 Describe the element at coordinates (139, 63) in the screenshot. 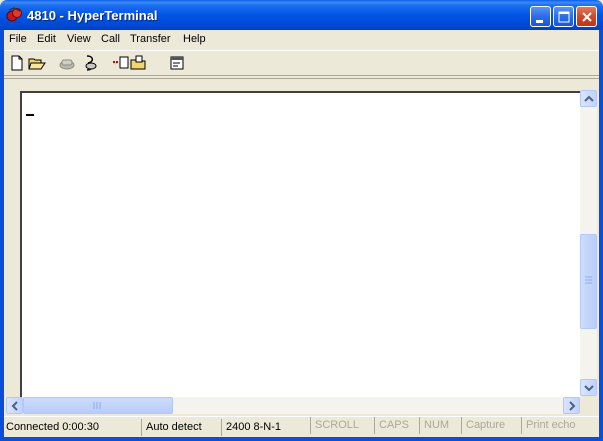

I see `receive-file-icon` at that location.